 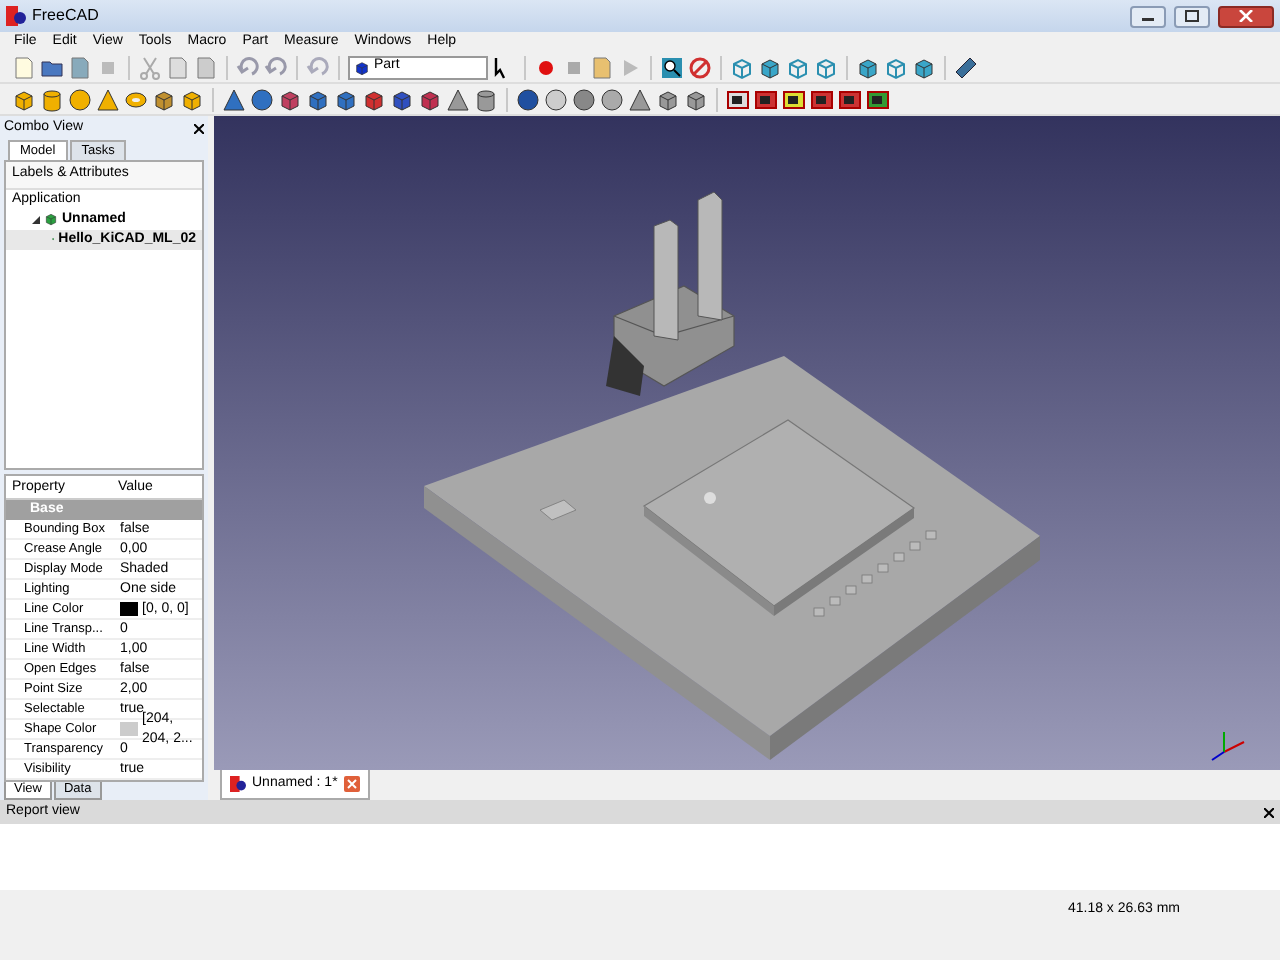 I want to click on no-entry-icon, so click(x=700, y=67).